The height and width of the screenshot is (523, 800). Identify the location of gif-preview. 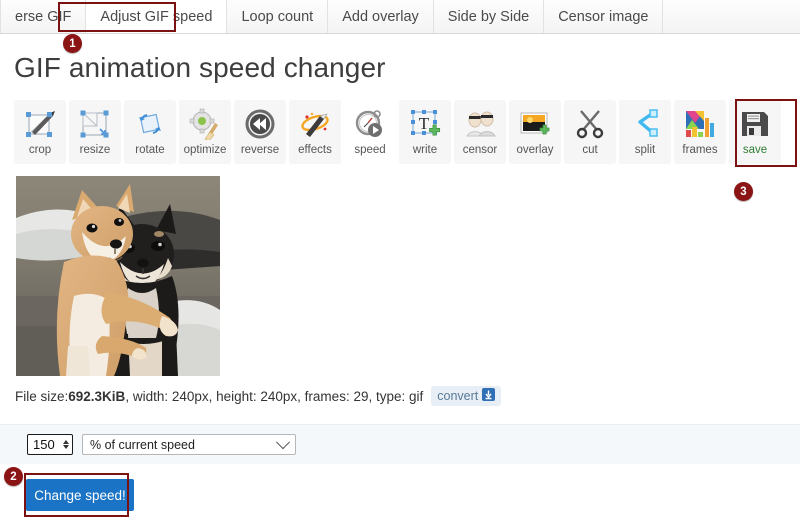
(118, 276).